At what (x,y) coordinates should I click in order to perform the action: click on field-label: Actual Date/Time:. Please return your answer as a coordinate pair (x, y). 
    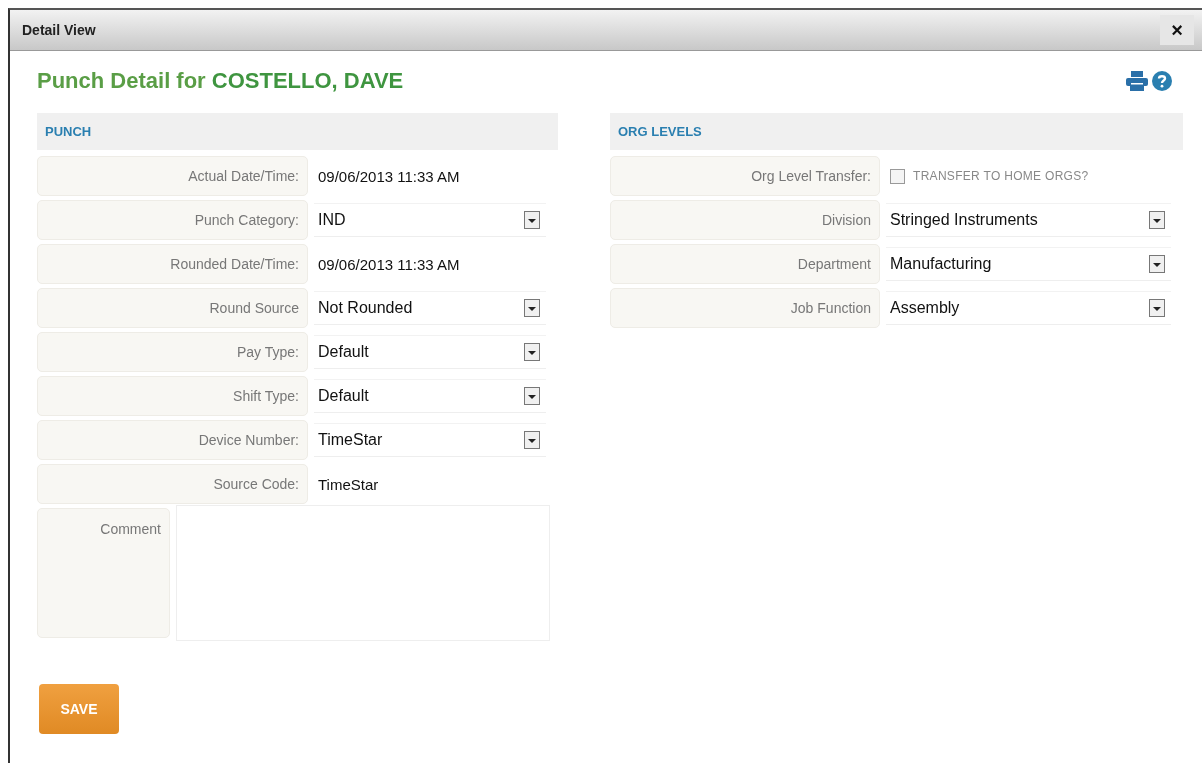
    Looking at the image, I should click on (172, 176).